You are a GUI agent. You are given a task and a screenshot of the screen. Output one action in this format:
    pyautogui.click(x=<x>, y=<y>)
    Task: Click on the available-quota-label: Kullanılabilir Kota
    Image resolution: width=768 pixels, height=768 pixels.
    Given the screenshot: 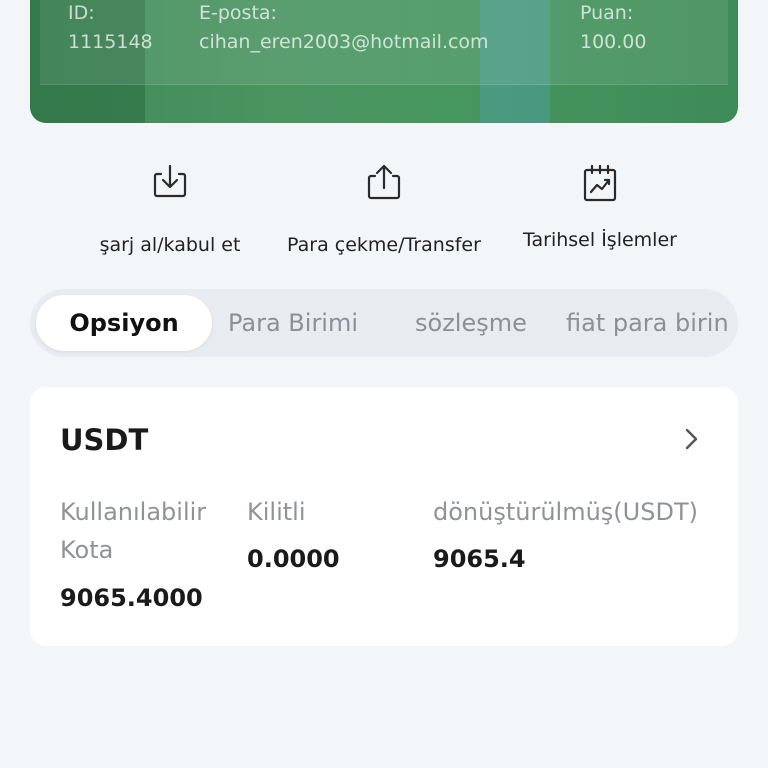 What is the action you would take?
    pyautogui.click(x=133, y=531)
    